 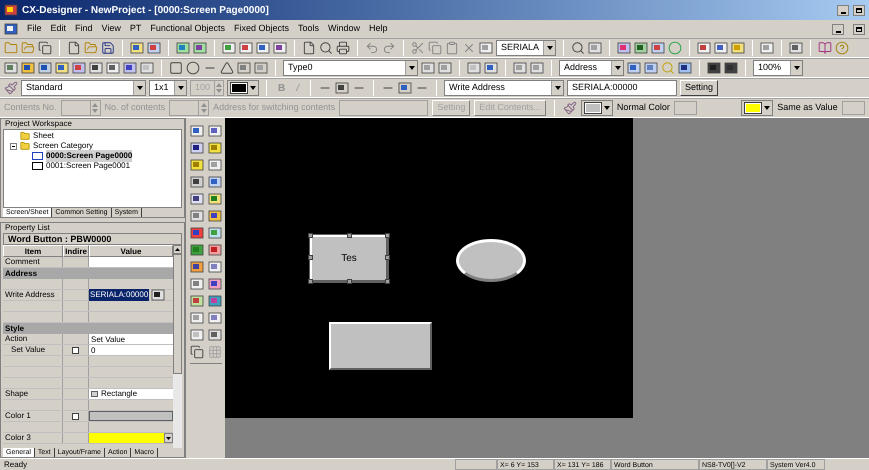 What do you see at coordinates (13, 146) in the screenshot?
I see `collapse-toggle` at bounding box center [13, 146].